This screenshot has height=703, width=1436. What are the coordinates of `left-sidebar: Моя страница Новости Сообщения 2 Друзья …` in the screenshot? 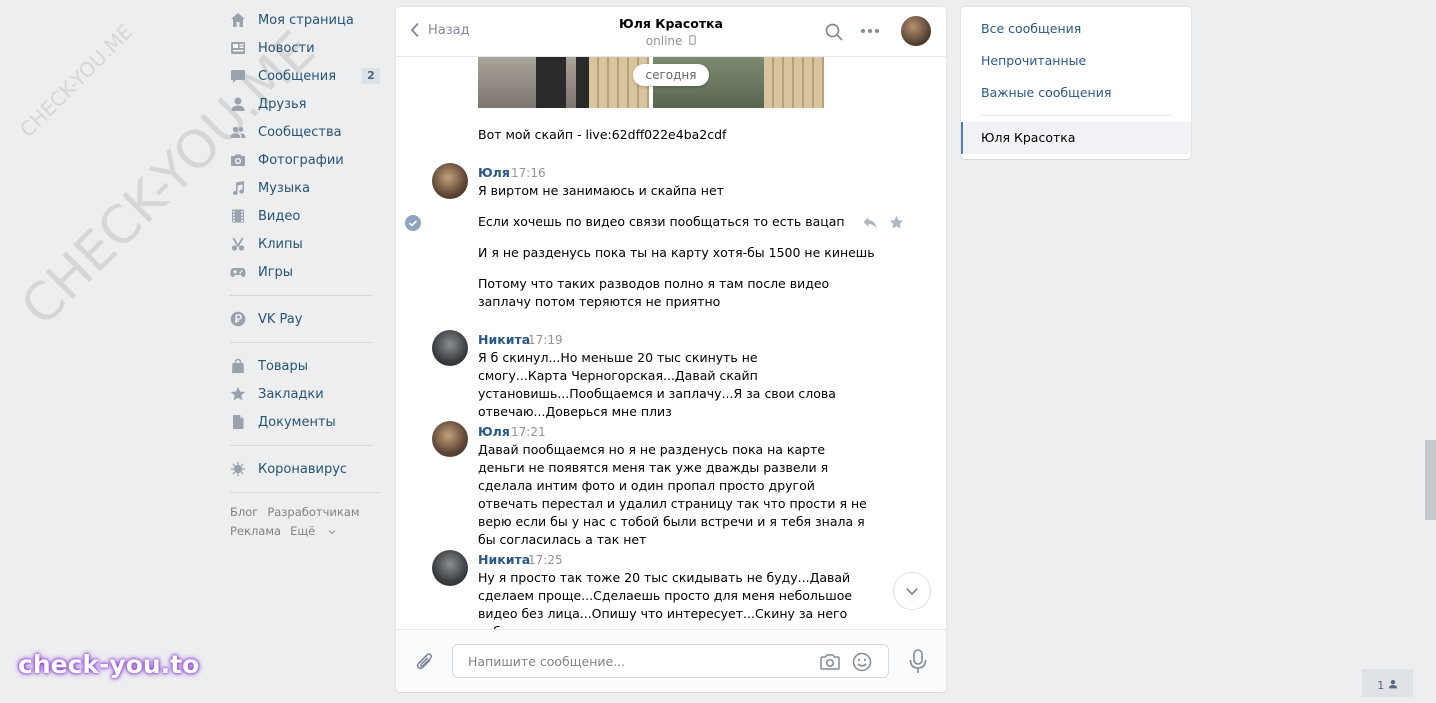 It's located at (305, 273).